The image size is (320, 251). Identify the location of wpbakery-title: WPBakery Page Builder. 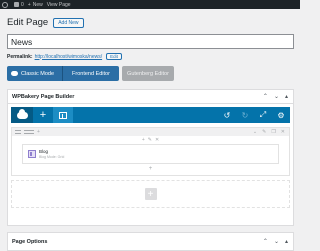
(43, 96).